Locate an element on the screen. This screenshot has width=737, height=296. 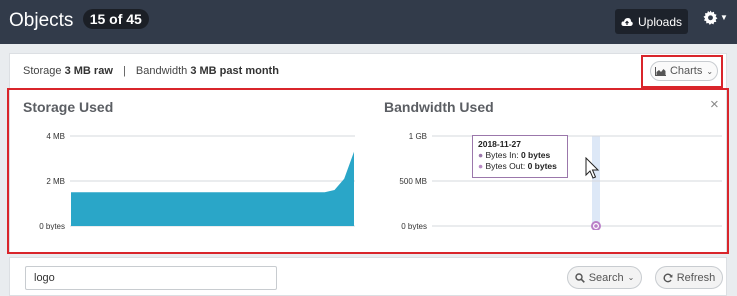
search-button: Search ⌄ is located at coordinates (604, 277).